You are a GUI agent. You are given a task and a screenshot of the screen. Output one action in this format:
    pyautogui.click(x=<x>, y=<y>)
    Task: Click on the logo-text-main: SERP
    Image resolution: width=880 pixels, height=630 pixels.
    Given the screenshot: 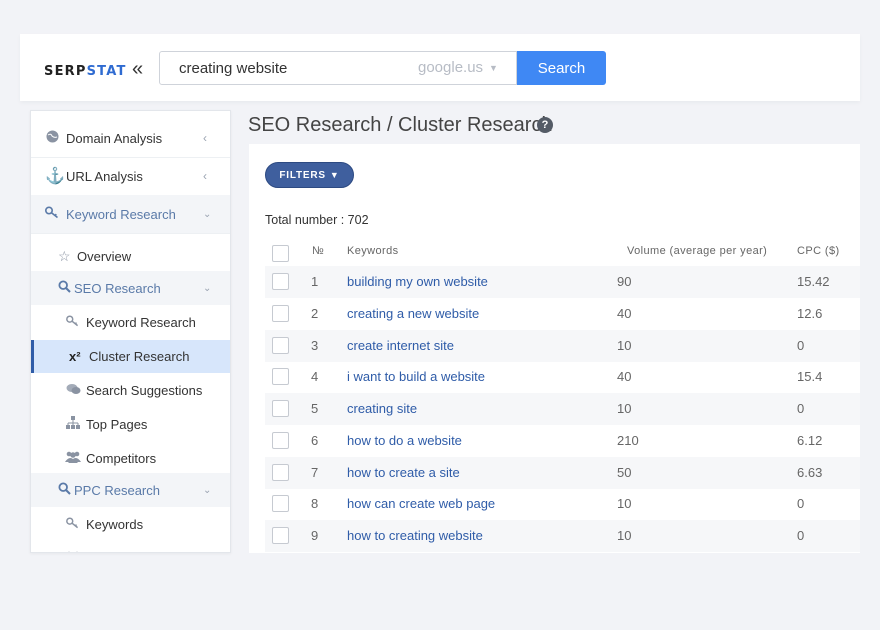 What is the action you would take?
    pyautogui.click(x=65, y=71)
    